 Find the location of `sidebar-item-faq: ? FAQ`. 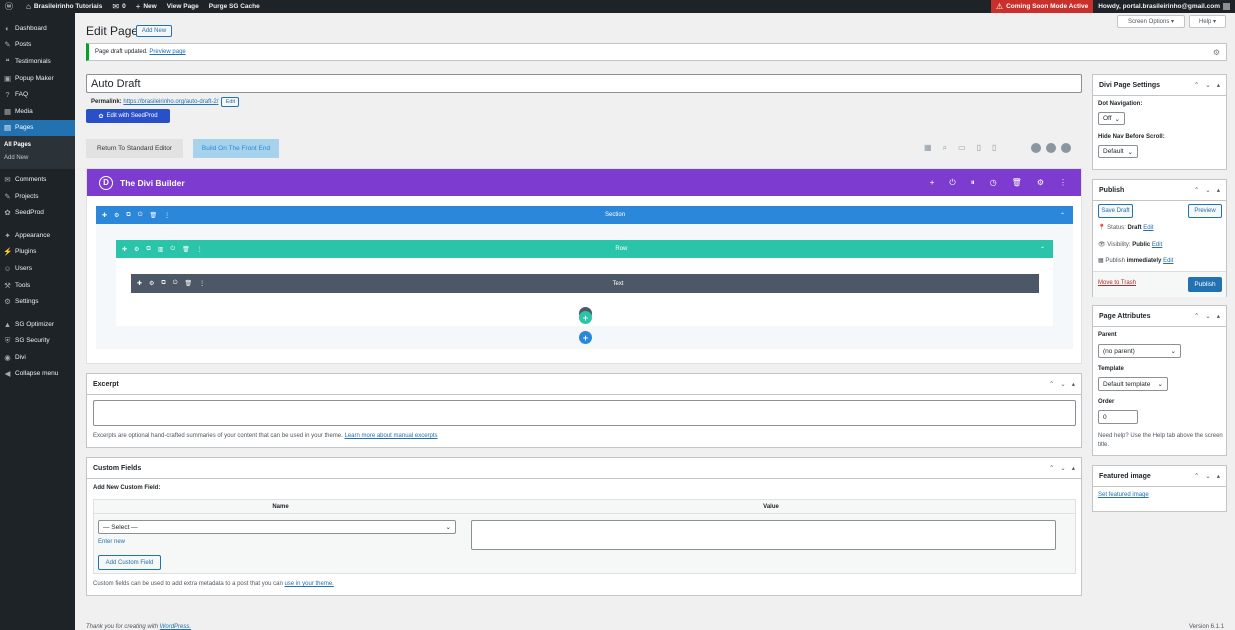

sidebar-item-faq: ? FAQ is located at coordinates (37, 94).